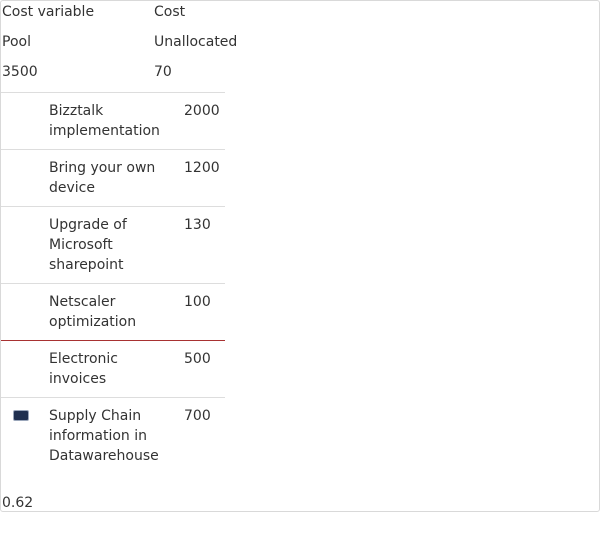  Describe the element at coordinates (197, 302) in the screenshot. I see `item-value: 100` at that location.